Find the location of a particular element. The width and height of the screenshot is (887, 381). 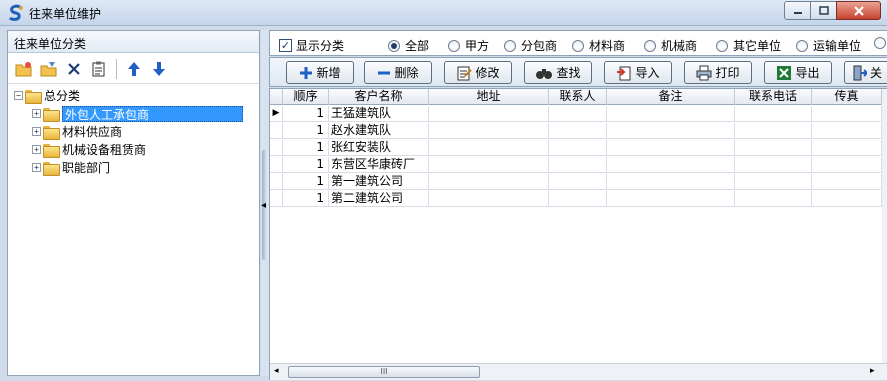

export-button: 导出 is located at coordinates (798, 72).